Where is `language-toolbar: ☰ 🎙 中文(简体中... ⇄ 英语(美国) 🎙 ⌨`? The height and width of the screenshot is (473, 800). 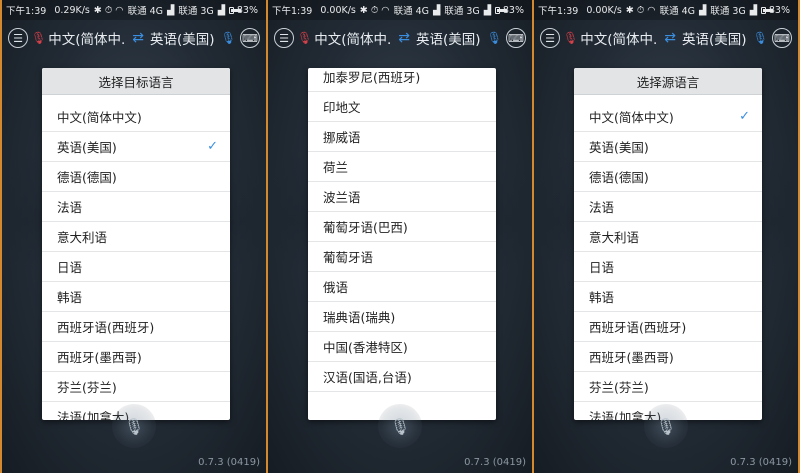 language-toolbar: ☰ 🎙 中文(简体中... ⇄ 英语(美国) 🎙 ⌨ is located at coordinates (400, 38).